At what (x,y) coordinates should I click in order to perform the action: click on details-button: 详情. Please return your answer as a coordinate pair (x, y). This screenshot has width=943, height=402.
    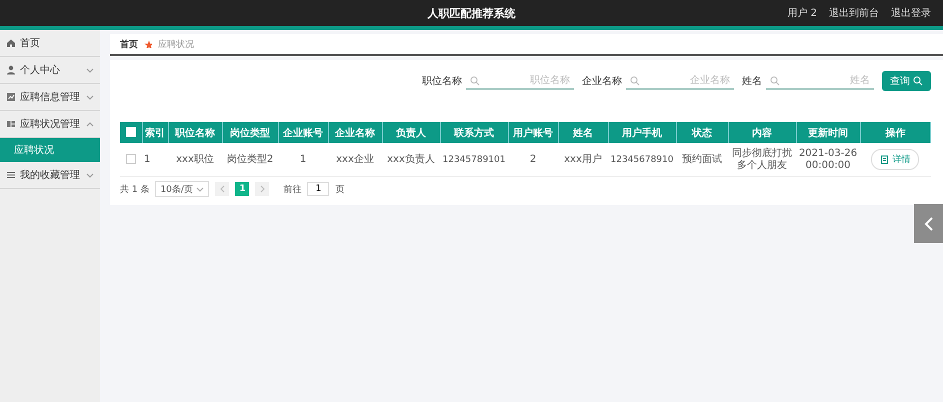
    Looking at the image, I should click on (895, 159).